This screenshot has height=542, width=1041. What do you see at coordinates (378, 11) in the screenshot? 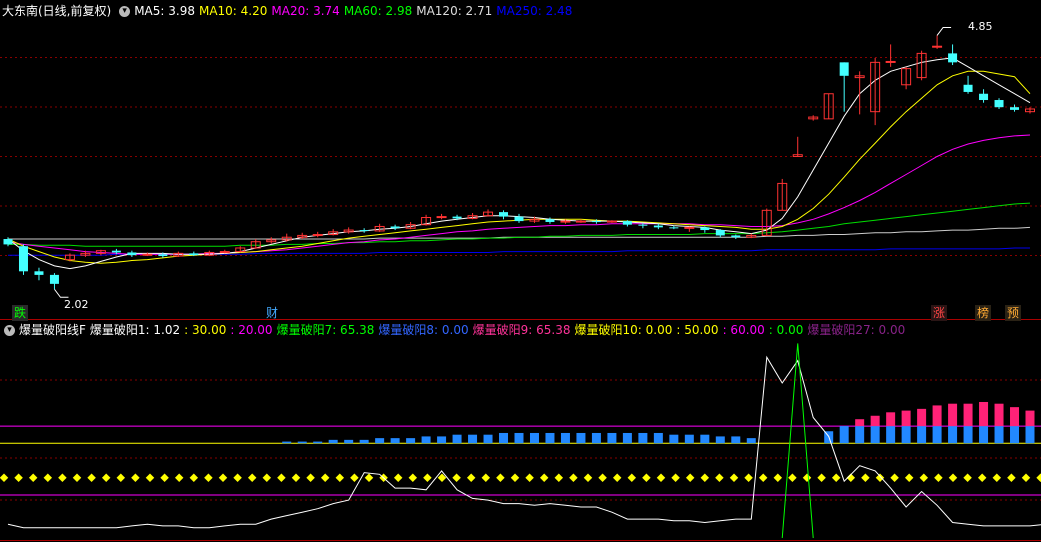
I see `ma60-label: MA60: 2.98` at bounding box center [378, 11].